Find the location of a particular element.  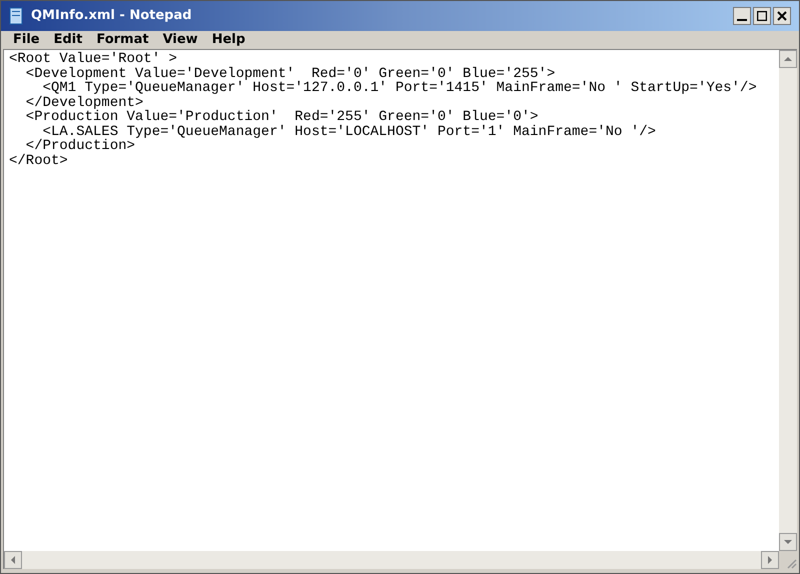

minimize-icon is located at coordinates (742, 20).